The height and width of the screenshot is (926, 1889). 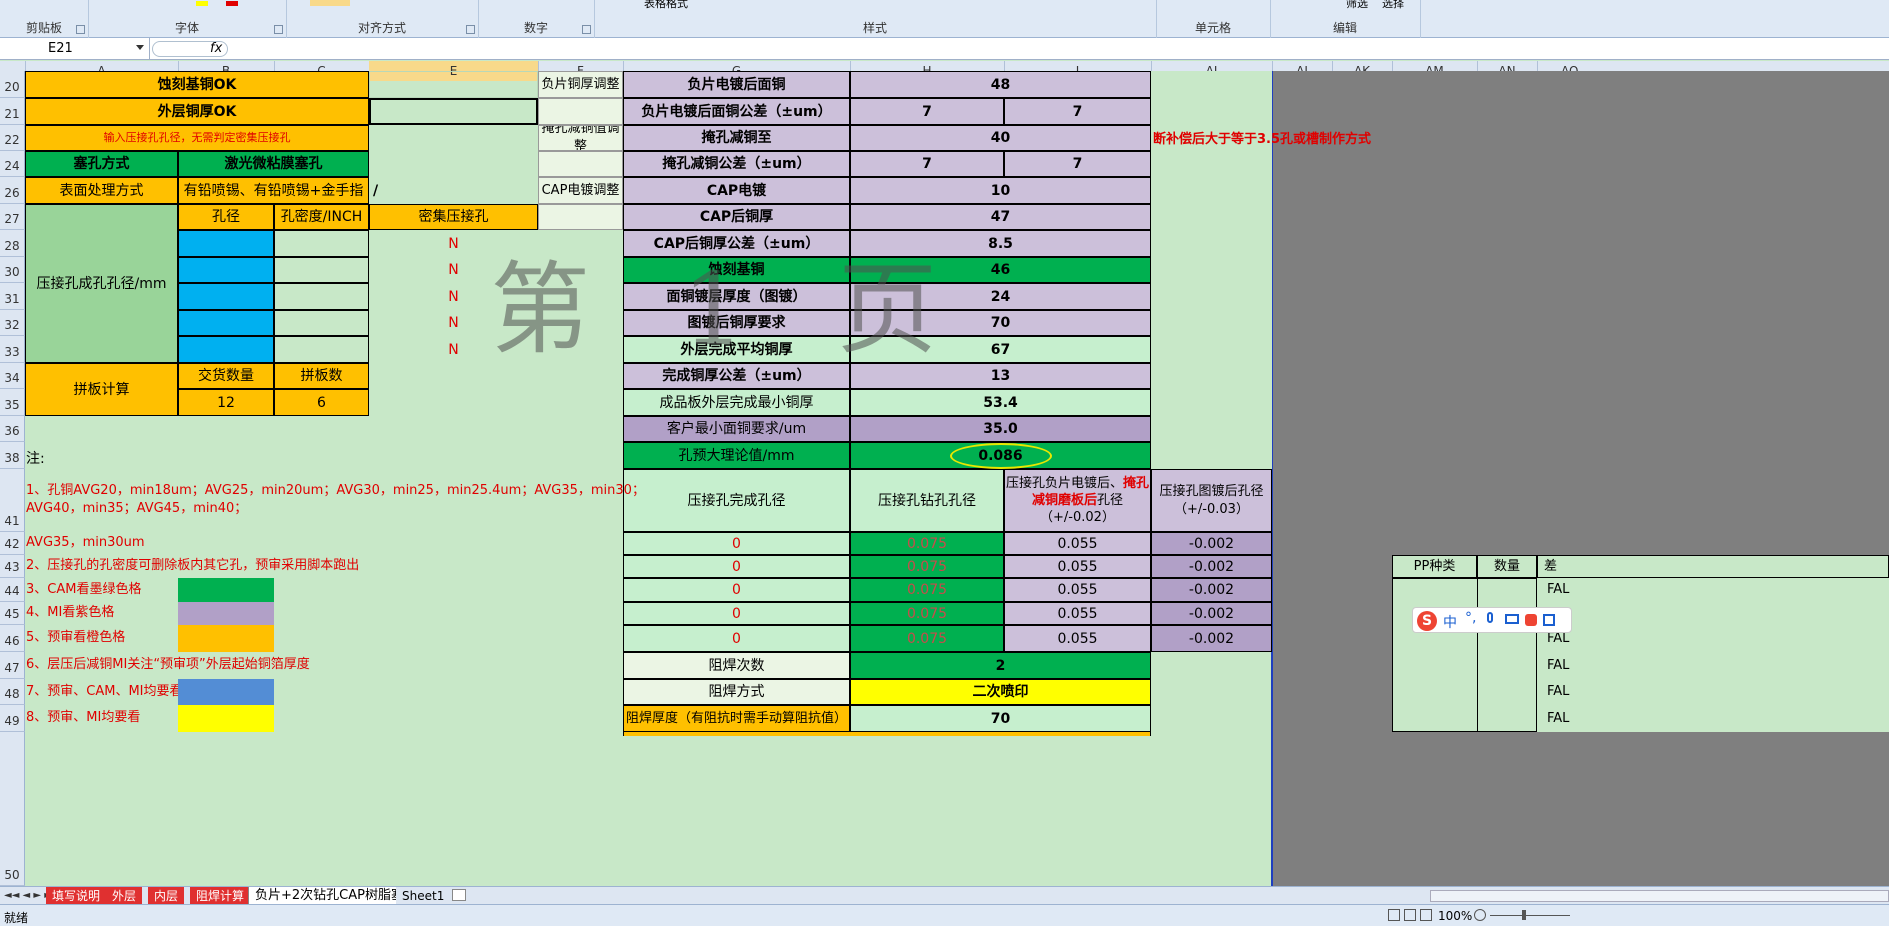 What do you see at coordinates (12, 429) in the screenshot?
I see `row-header: 36` at bounding box center [12, 429].